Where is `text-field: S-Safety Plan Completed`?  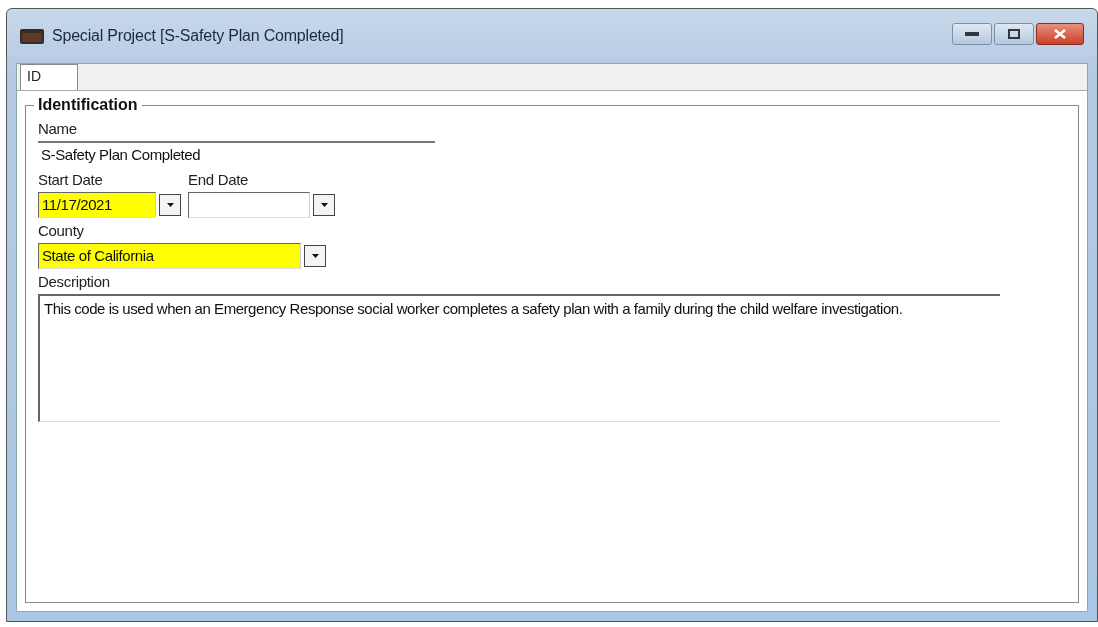 text-field: S-Safety Plan Completed is located at coordinates (236, 154).